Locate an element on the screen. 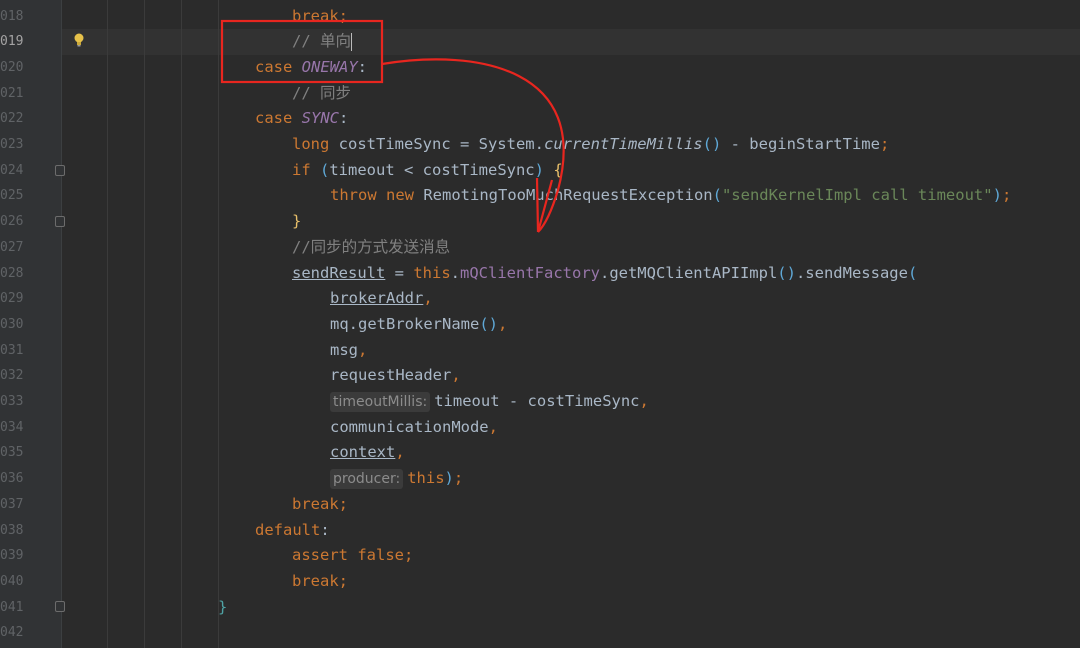 Image resolution: width=1080 pixels, height=648 pixels. code-token: sendResult is located at coordinates (339, 272).